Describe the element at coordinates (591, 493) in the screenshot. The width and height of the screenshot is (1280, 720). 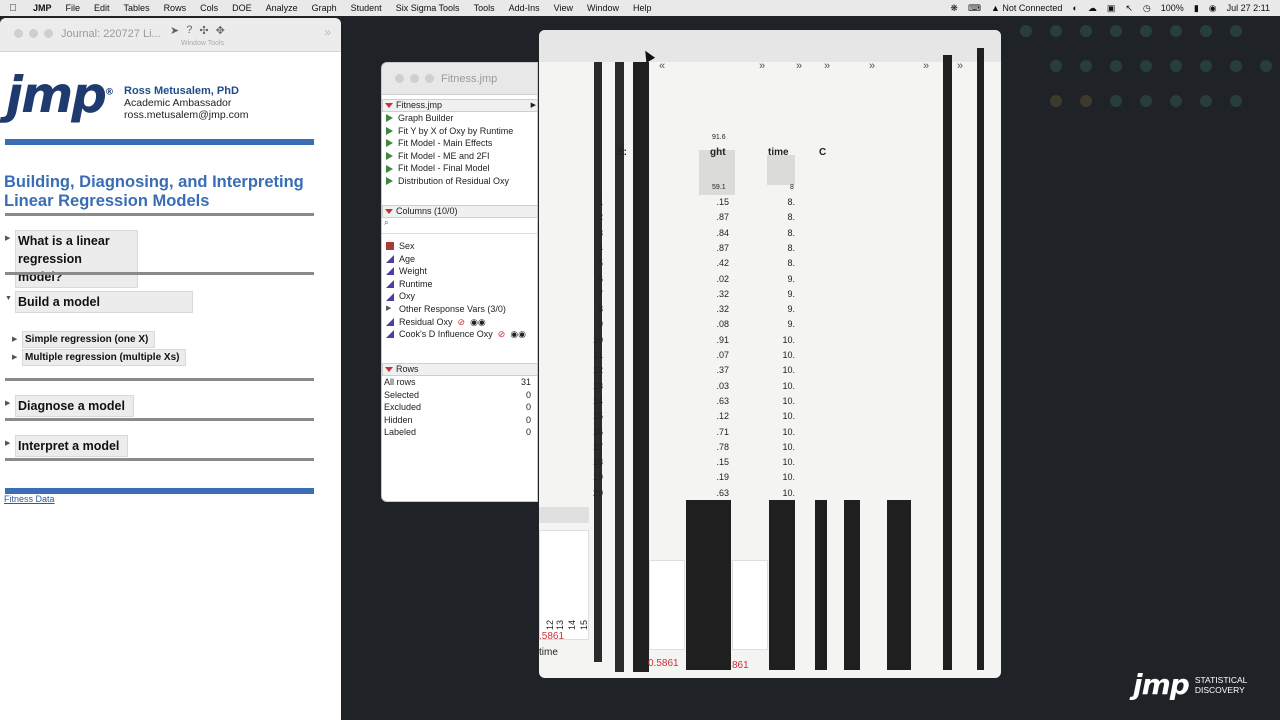
I see `row-number: 20` at that location.